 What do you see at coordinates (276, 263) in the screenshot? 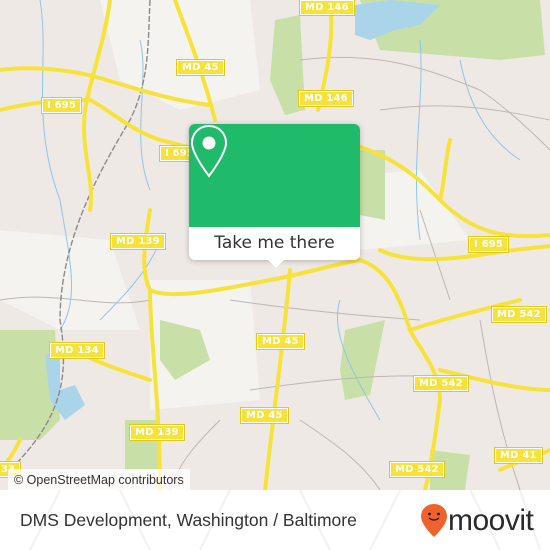
I see `popup-pointer` at bounding box center [276, 263].